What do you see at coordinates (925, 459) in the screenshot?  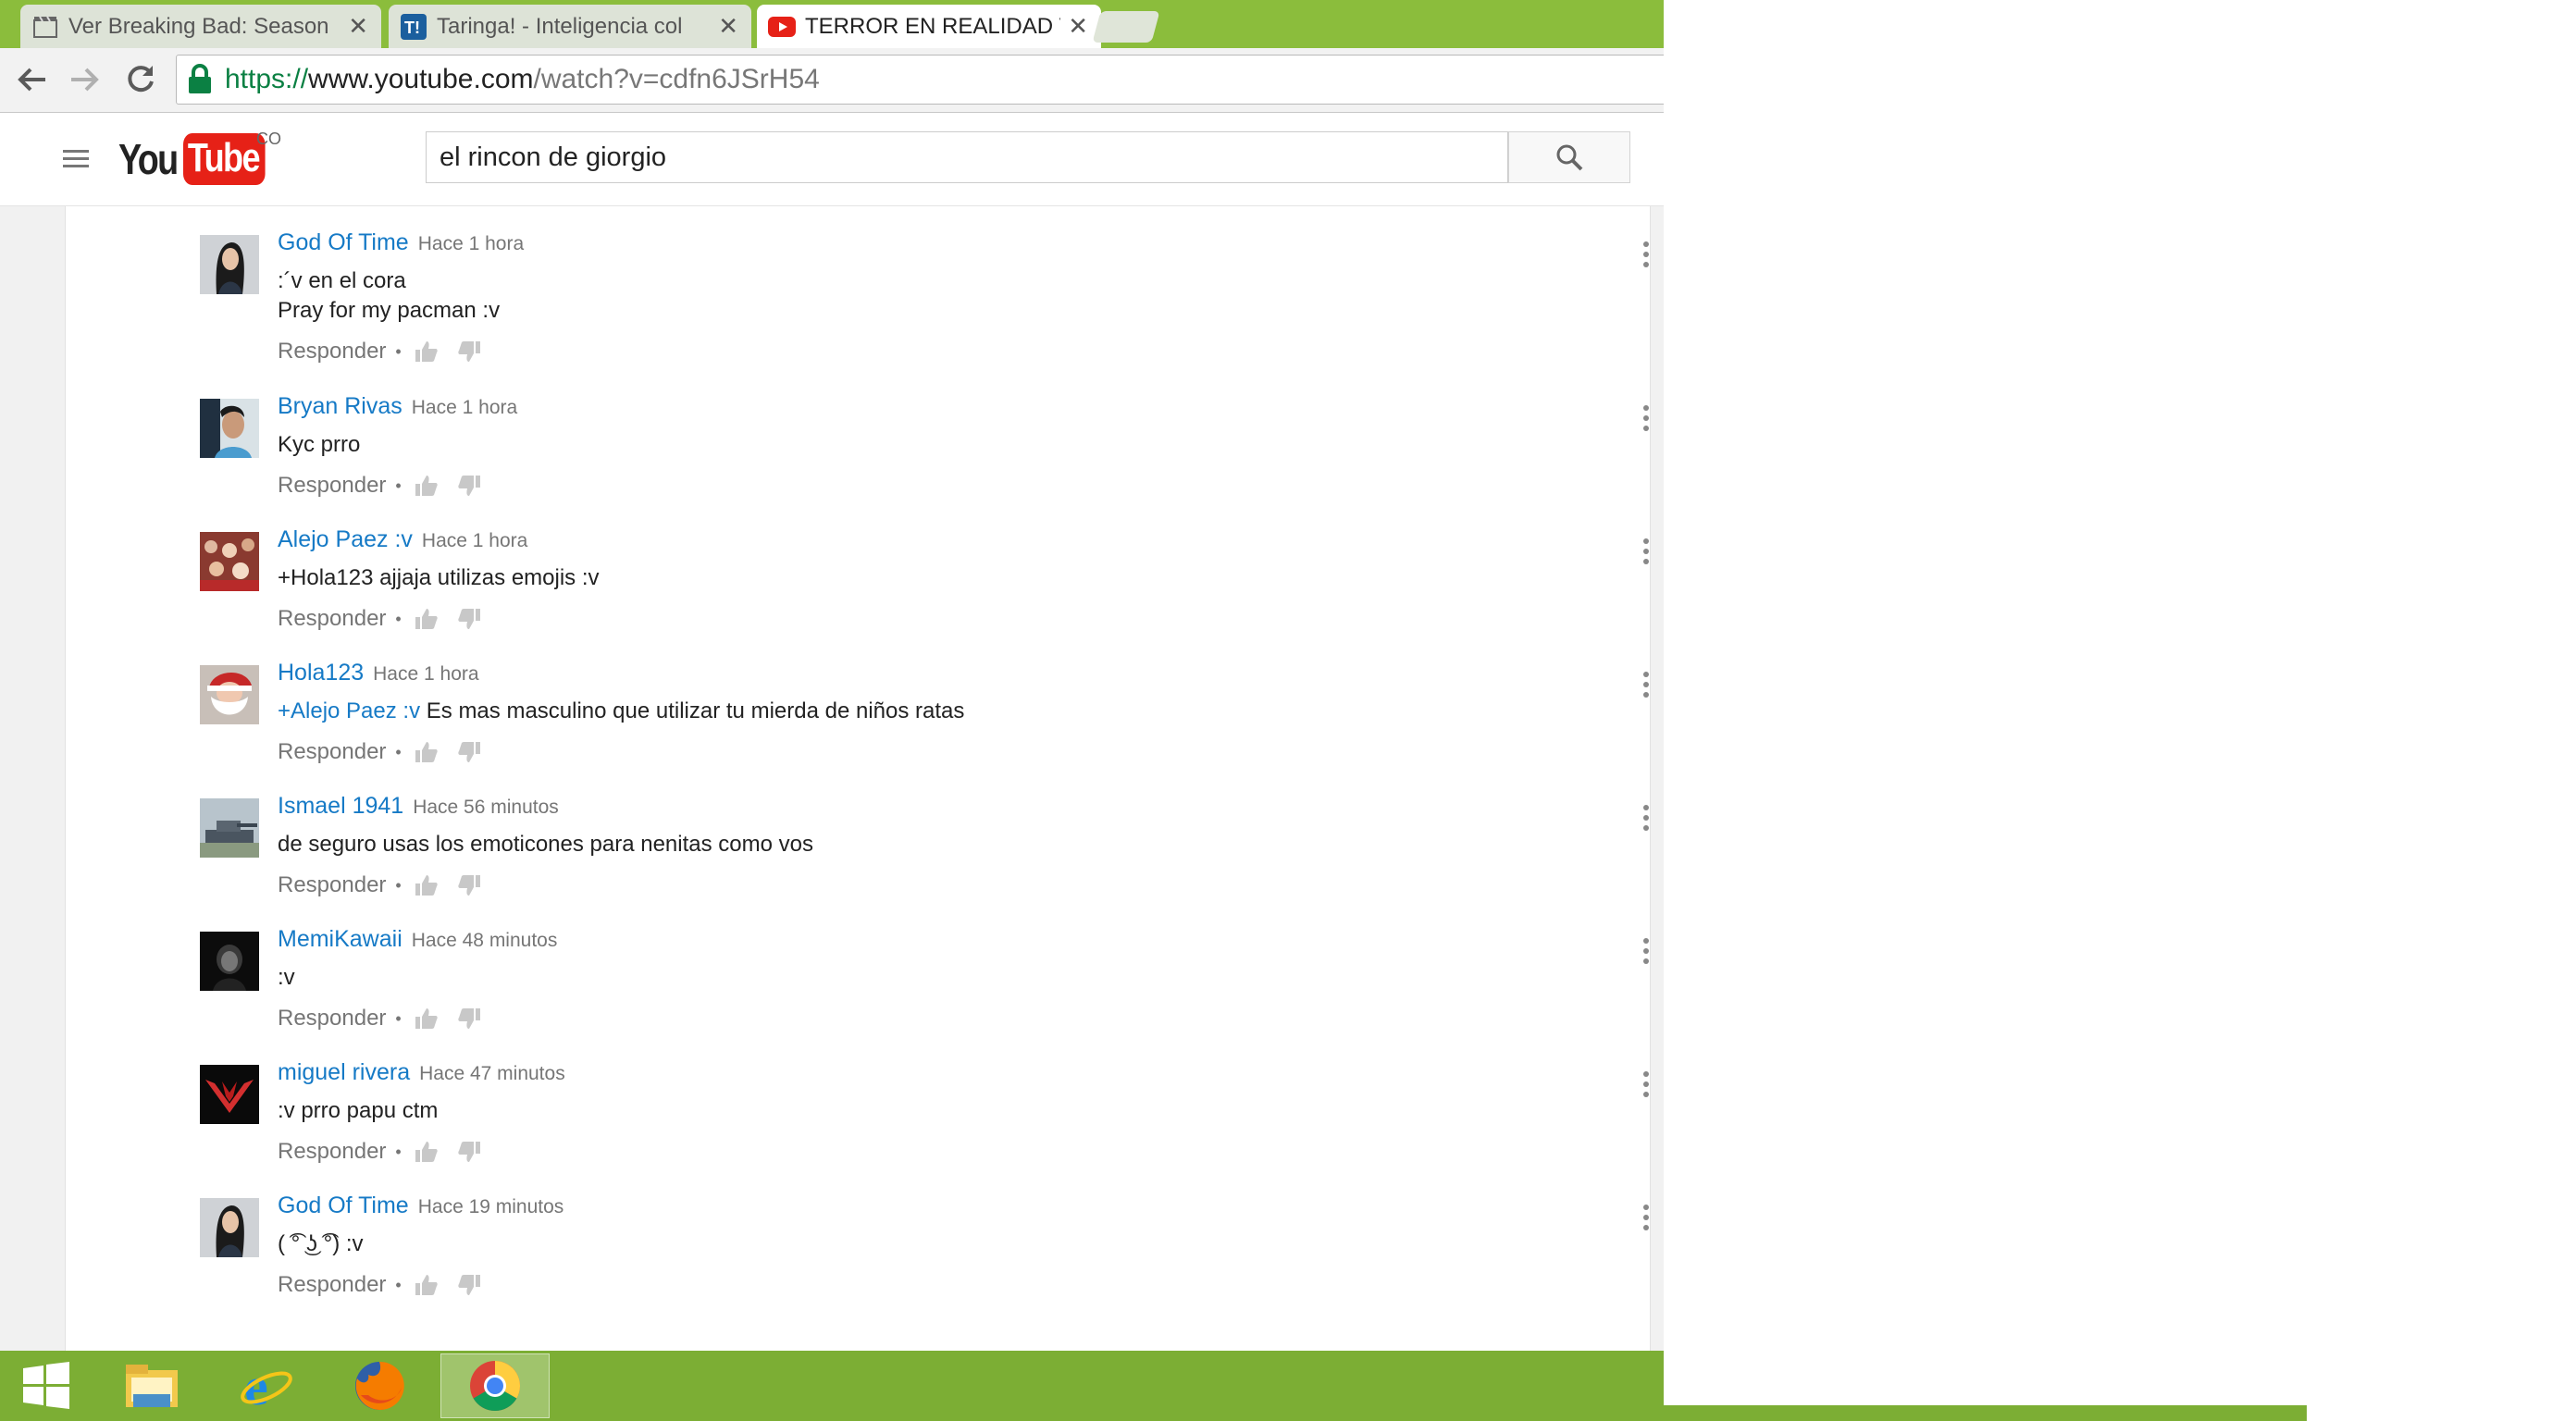 I see `comment: Bryan Rivas Hace 1 hora Kyc prro Responder •` at bounding box center [925, 459].